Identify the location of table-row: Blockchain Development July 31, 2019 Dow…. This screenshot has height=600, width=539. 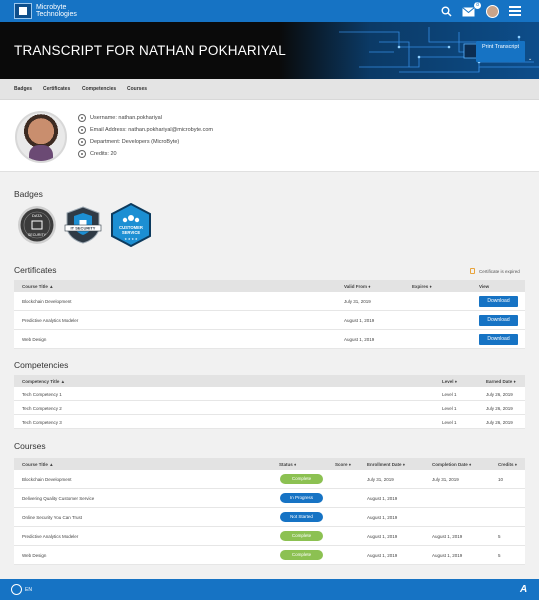
(269, 301).